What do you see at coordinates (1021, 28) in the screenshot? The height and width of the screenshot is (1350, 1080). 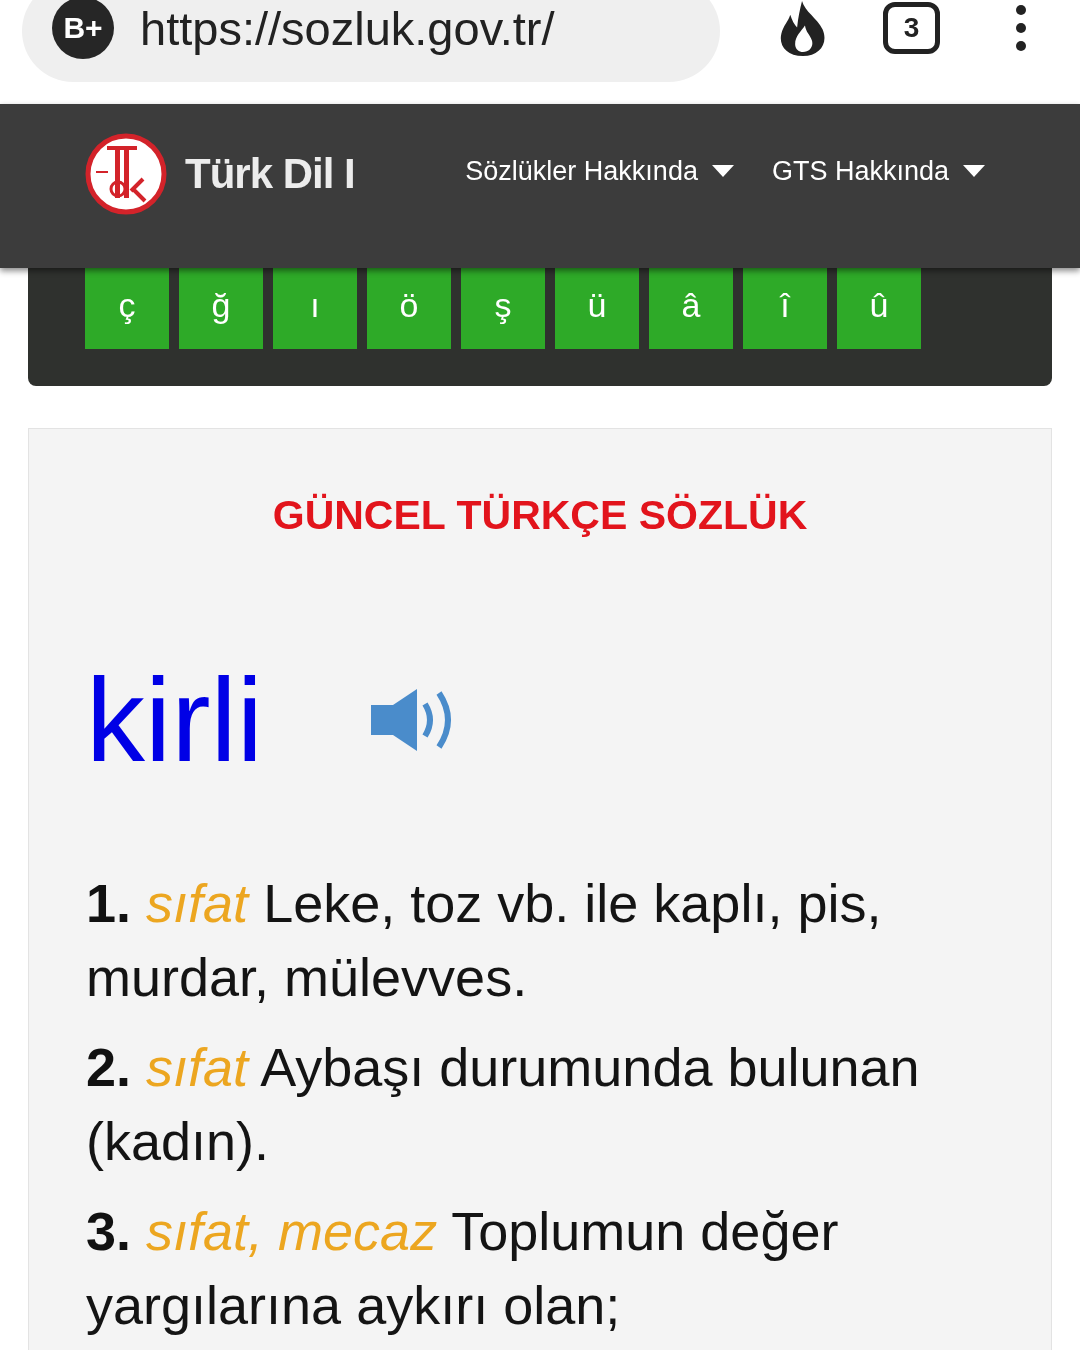 I see `menu-icon` at bounding box center [1021, 28].